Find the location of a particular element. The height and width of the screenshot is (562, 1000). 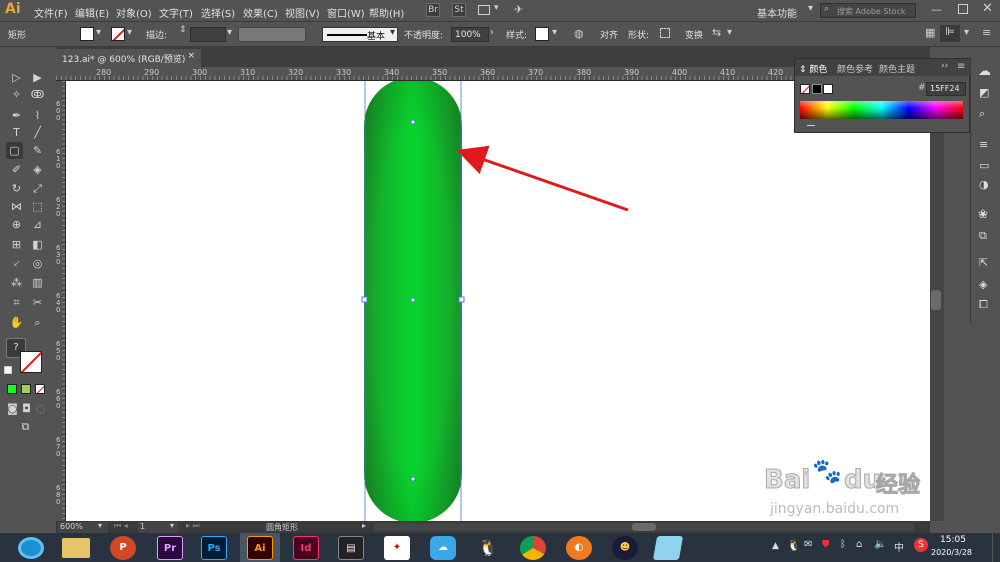

zoom-tool-icon: ⌕ is located at coordinates (37, 322).